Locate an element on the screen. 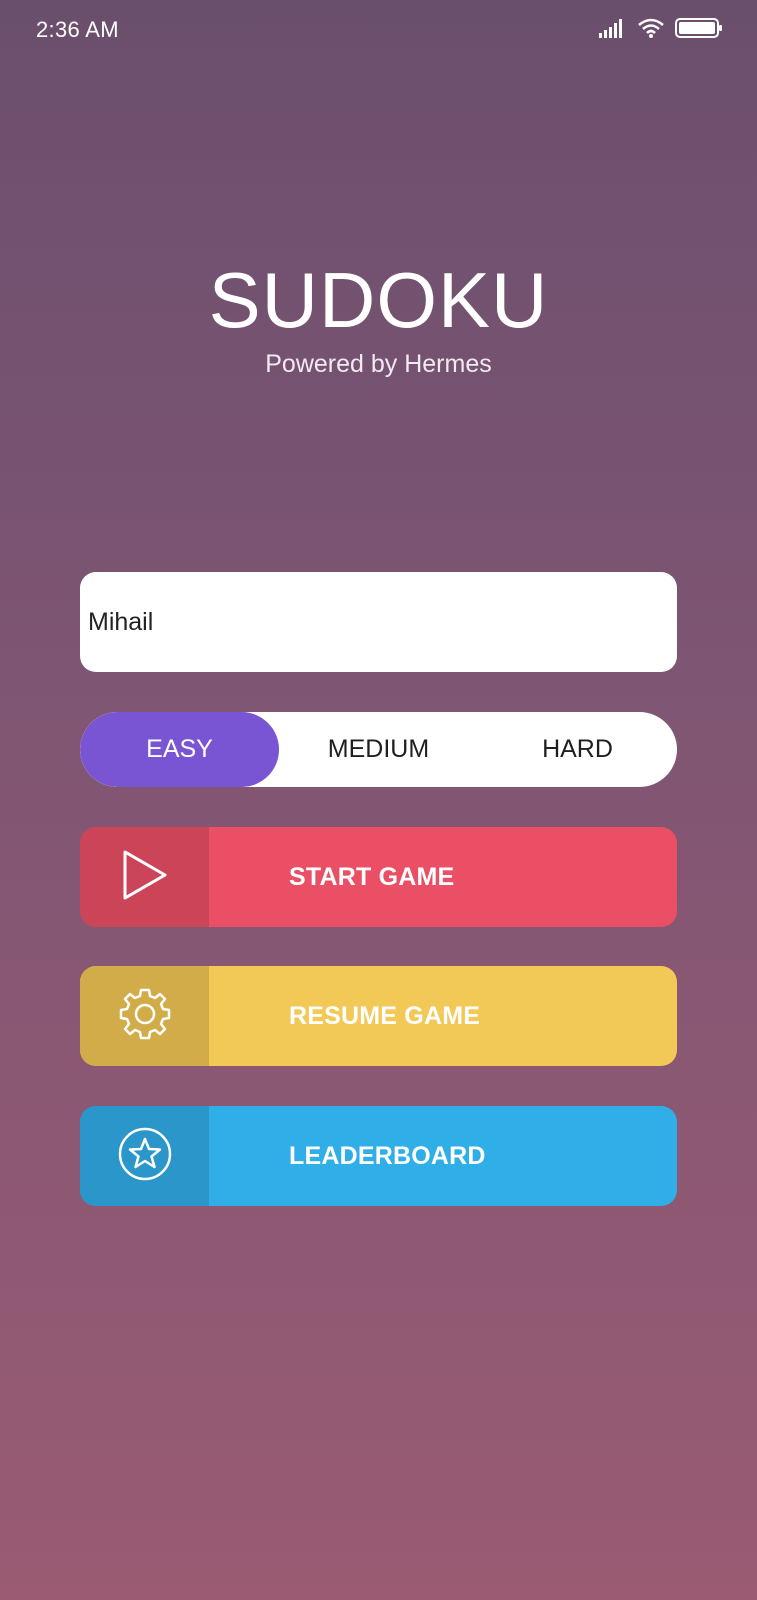 The width and height of the screenshot is (757, 1600). leaderboard-button: LEADERBOARD is located at coordinates (378, 1156).